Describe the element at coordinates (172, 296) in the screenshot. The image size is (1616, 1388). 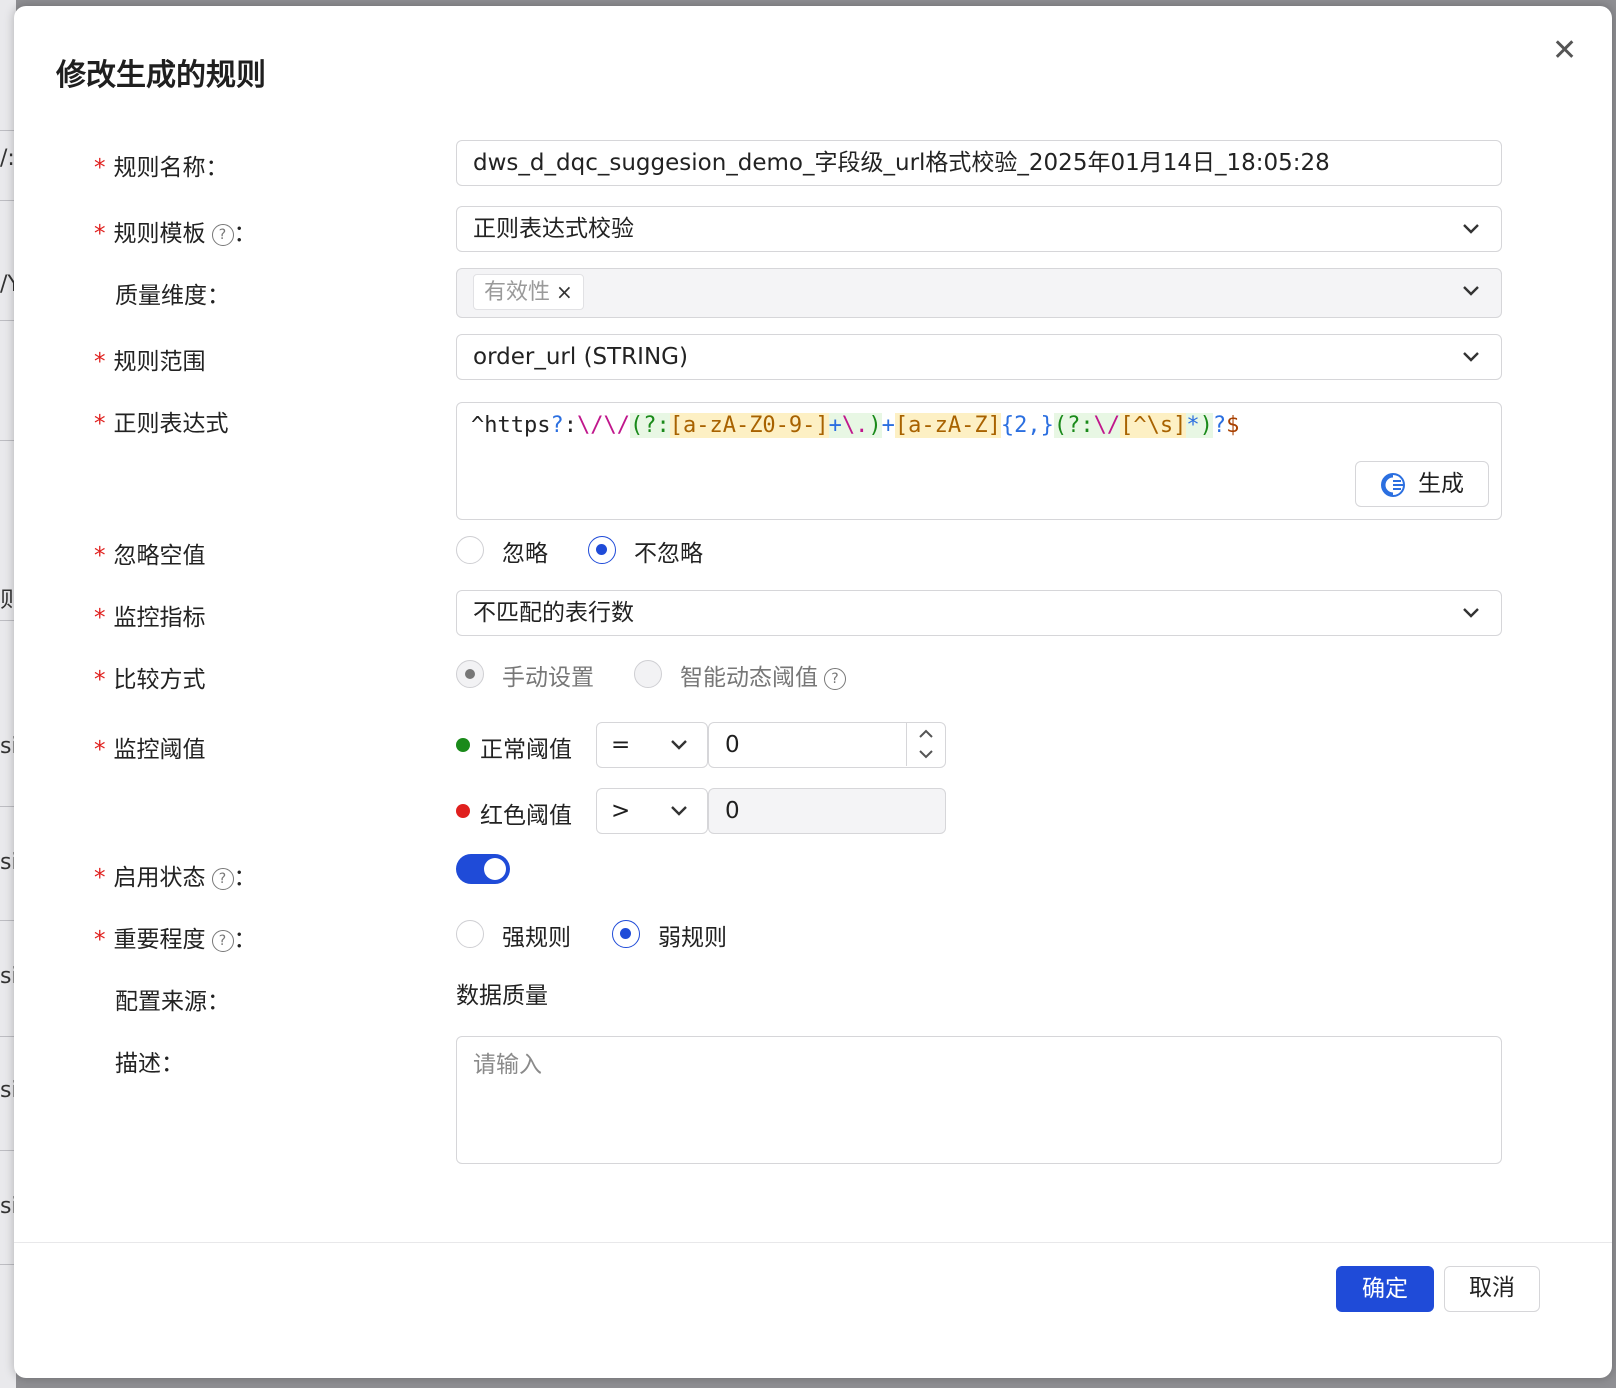
I see `quality-dimension-label: 质量维度：` at that location.